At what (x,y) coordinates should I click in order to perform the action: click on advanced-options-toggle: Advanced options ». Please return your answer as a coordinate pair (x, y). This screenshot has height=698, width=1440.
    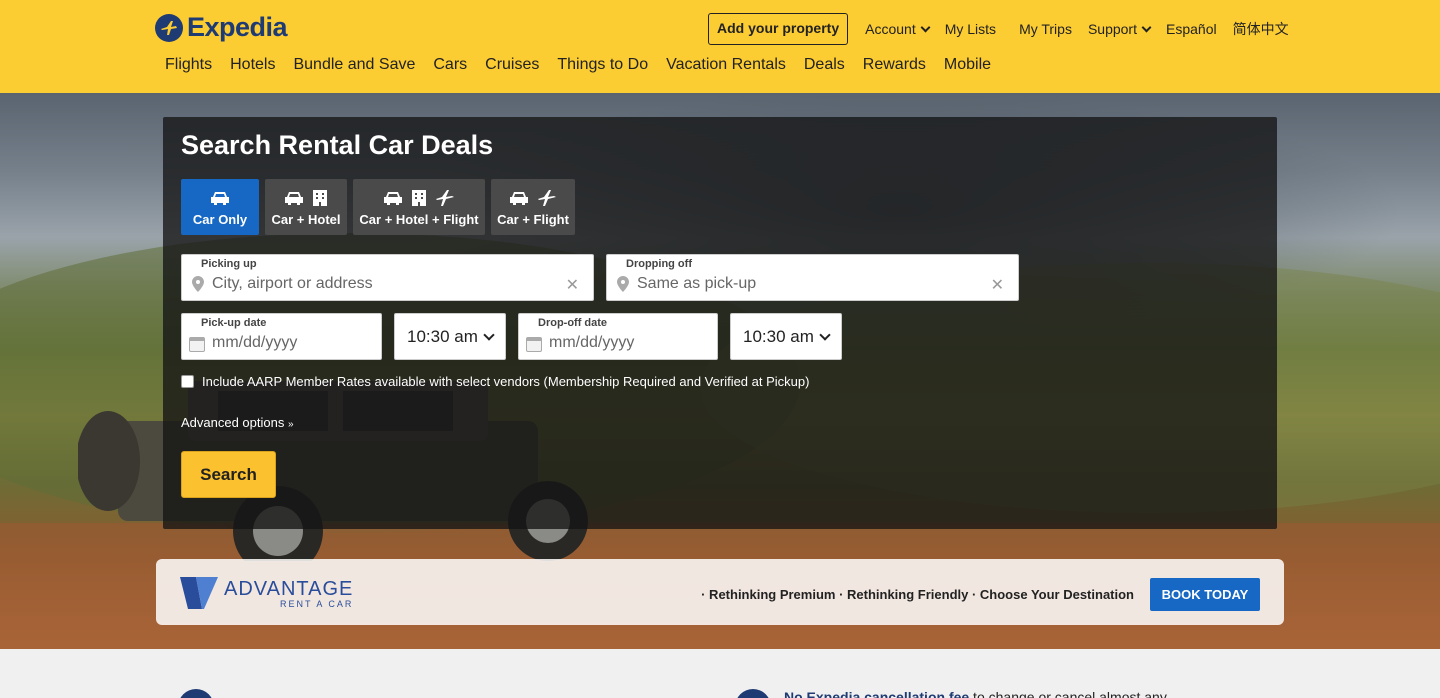
    Looking at the image, I should click on (237, 422).